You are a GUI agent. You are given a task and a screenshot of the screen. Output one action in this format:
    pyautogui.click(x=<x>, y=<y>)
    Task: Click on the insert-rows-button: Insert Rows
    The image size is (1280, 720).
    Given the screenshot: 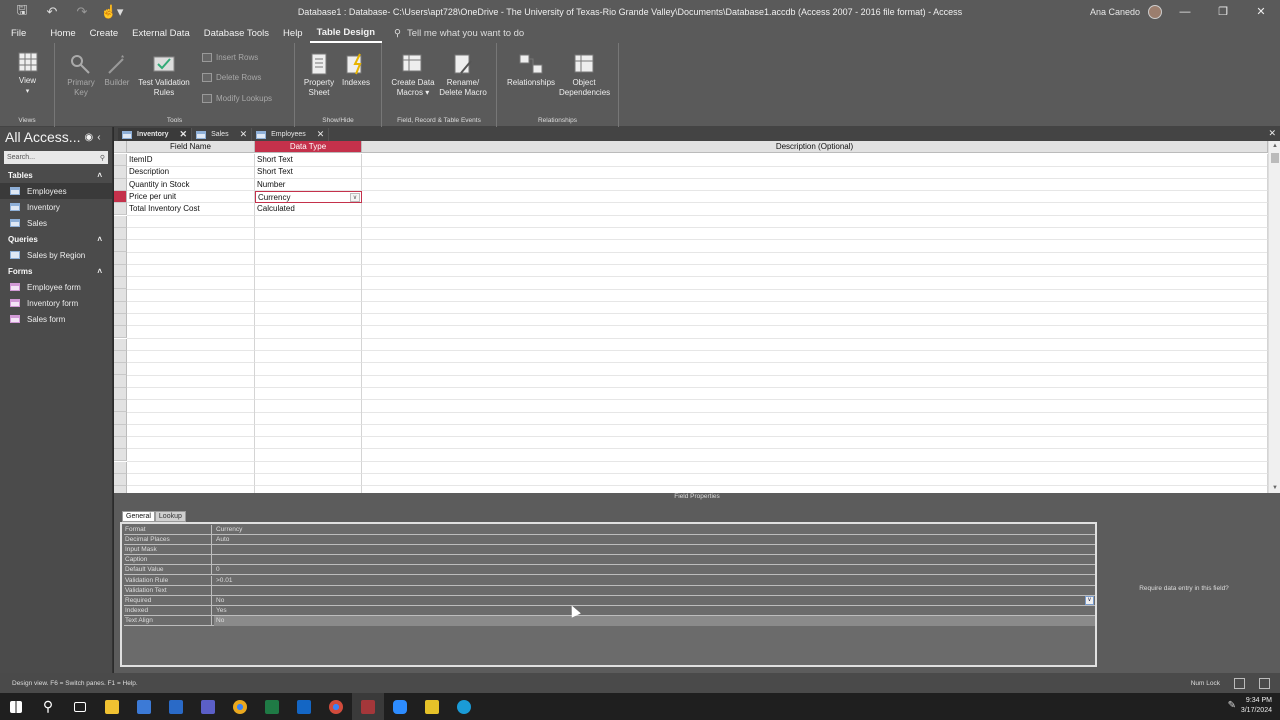 What is the action you would take?
    pyautogui.click(x=230, y=57)
    